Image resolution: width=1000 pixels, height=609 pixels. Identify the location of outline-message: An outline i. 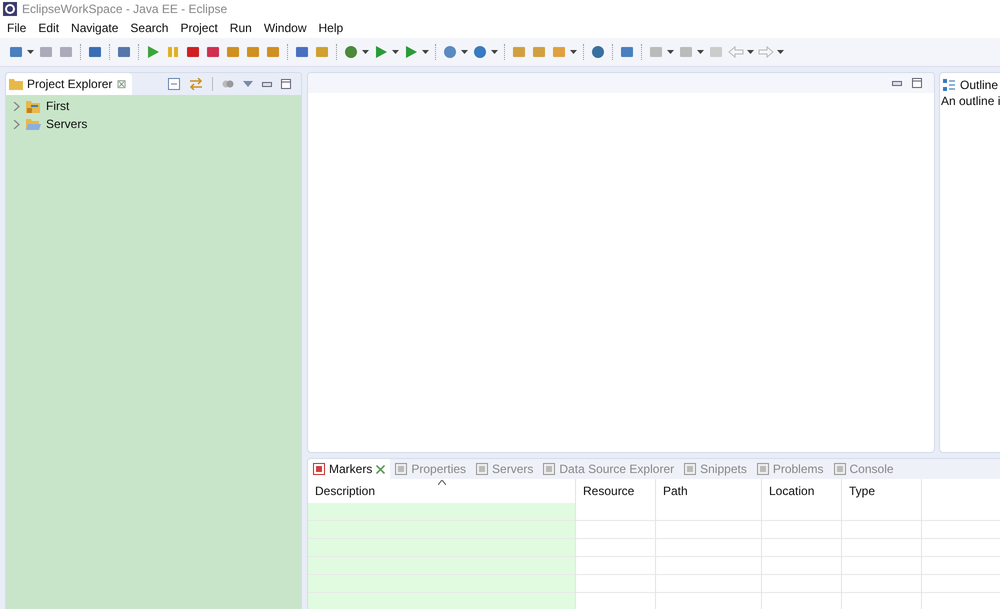
(970, 101).